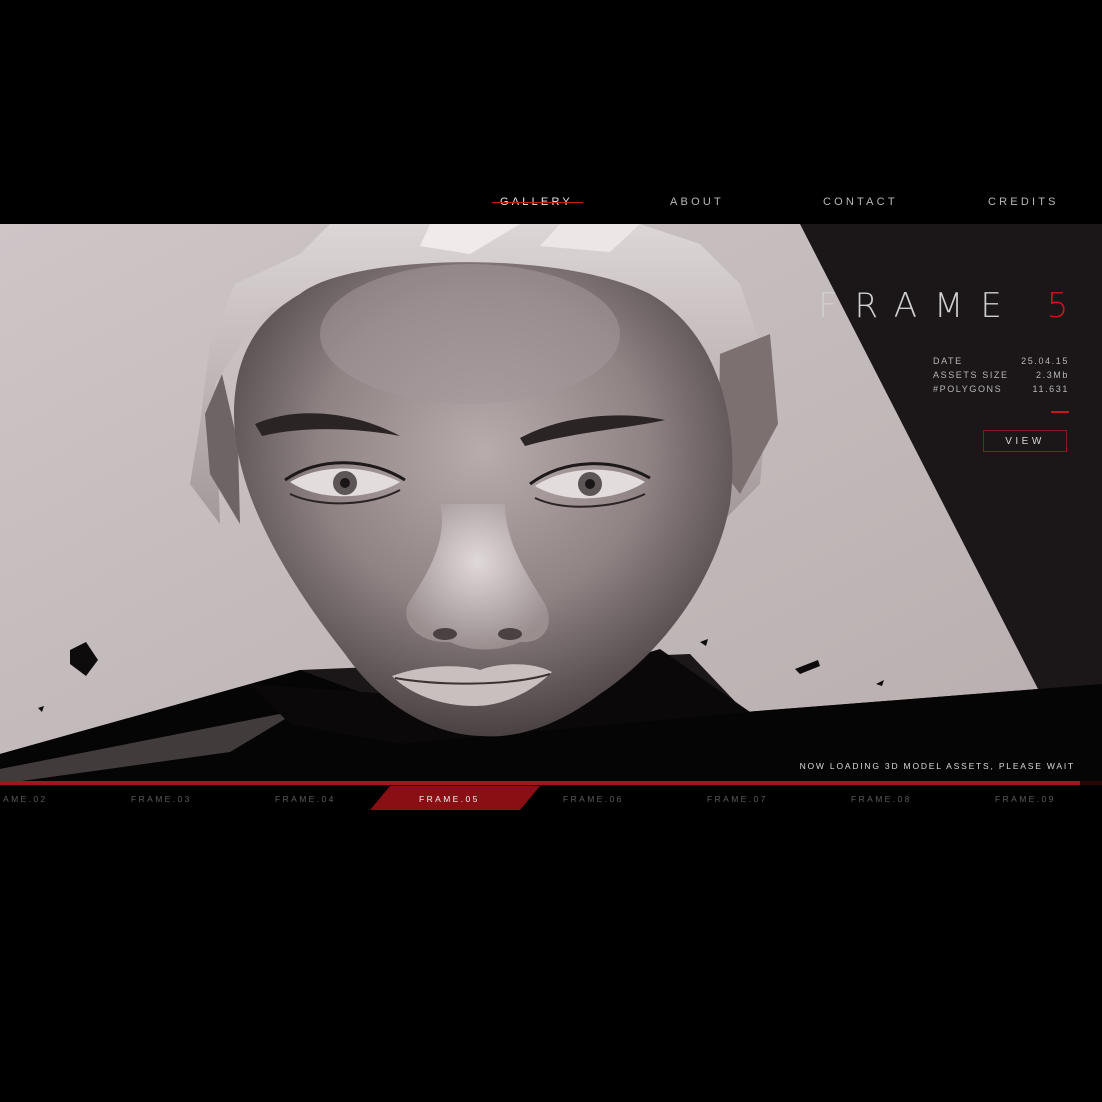 The height and width of the screenshot is (1102, 1102). I want to click on frame-tab-05: FRAME.05, so click(449, 799).